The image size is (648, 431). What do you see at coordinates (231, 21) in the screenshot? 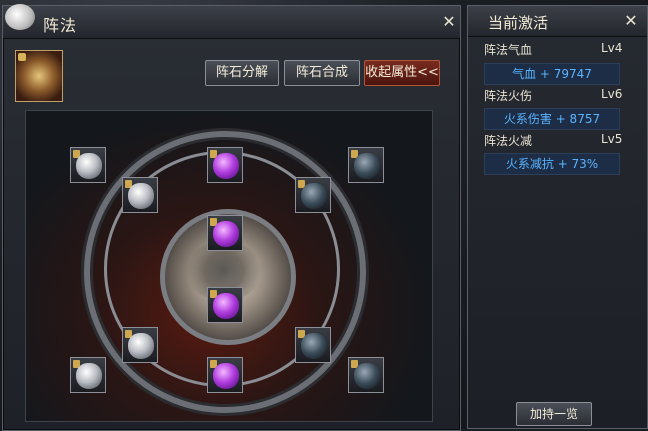
I see `array-title-bar: 阵法 ✕` at bounding box center [231, 21].